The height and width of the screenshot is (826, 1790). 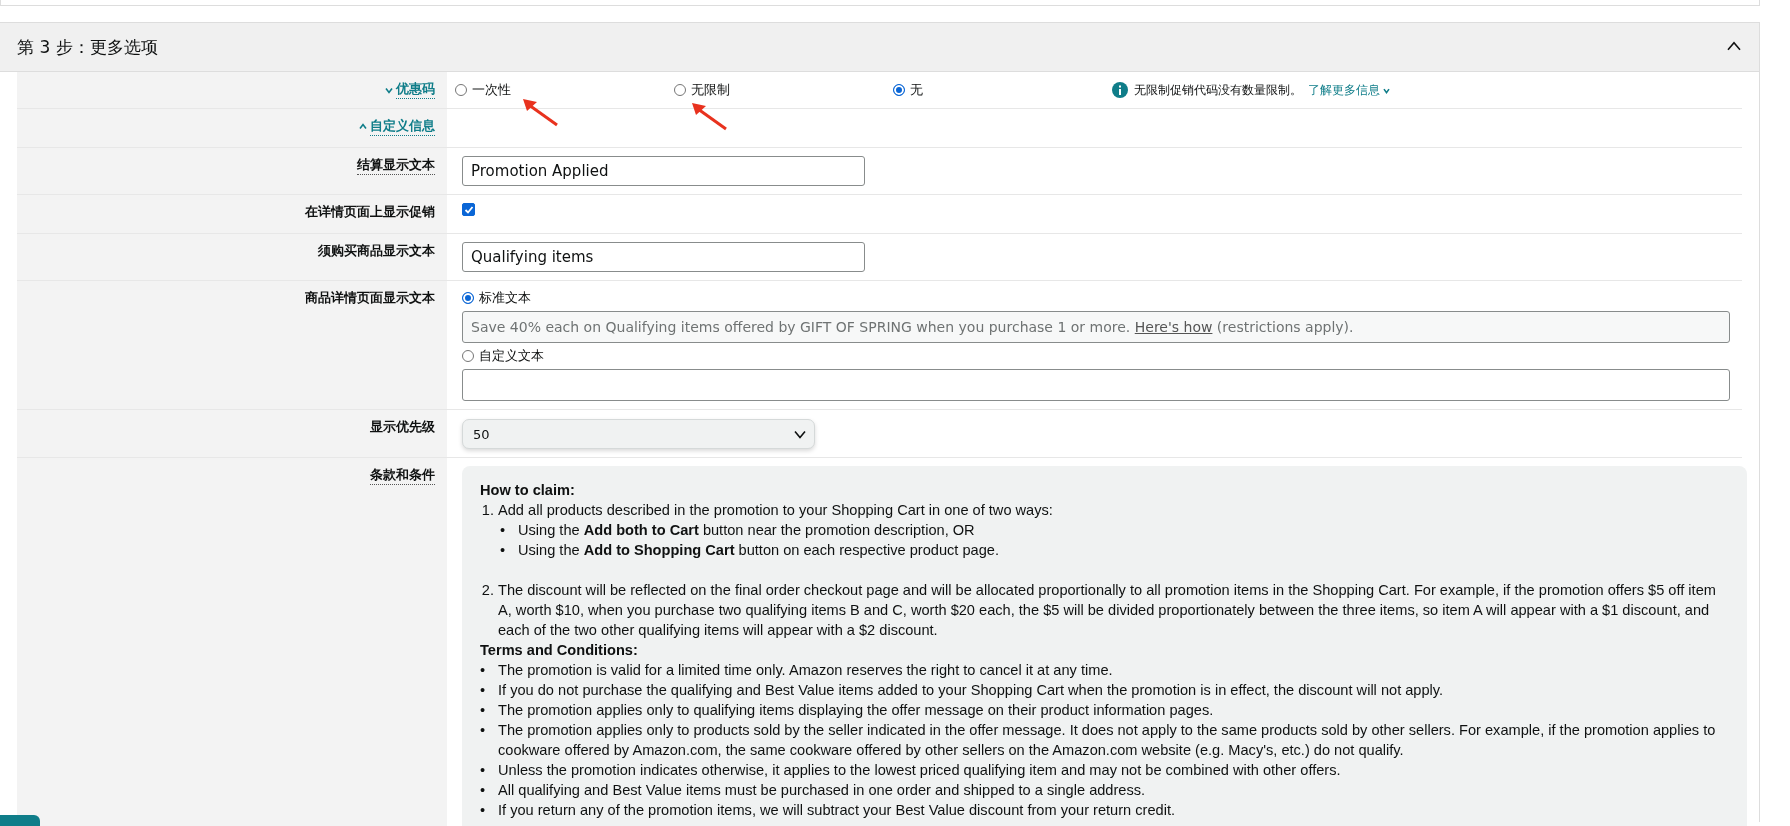 I want to click on list-item-text: Add all products described in the promotion to your Shopping Cart in one of two ways:, so click(x=776, y=510).